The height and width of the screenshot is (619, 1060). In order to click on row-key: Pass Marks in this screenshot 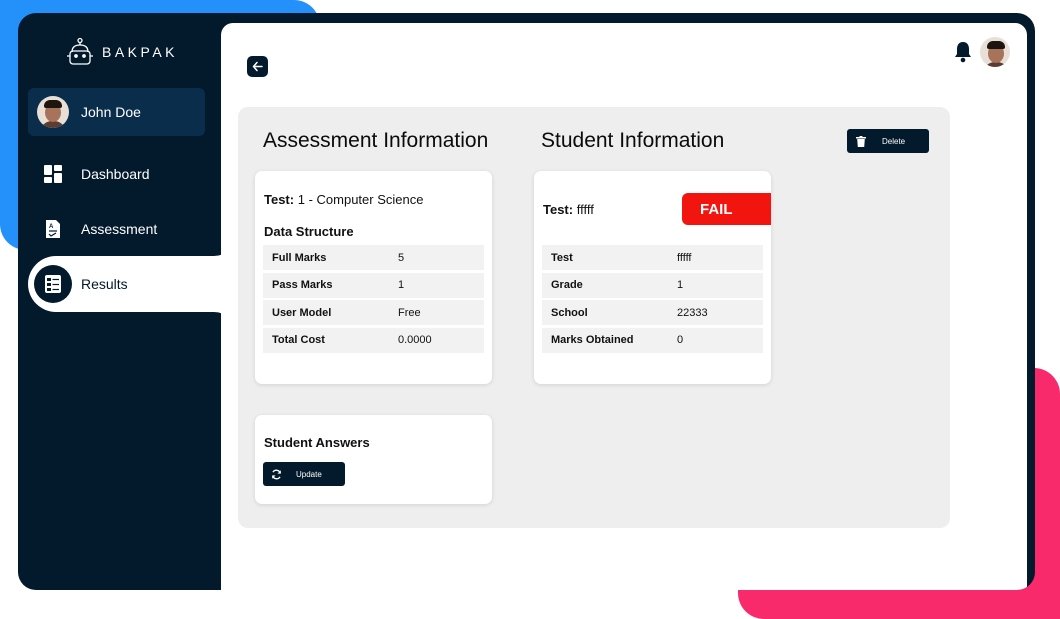, I will do `click(302, 285)`.